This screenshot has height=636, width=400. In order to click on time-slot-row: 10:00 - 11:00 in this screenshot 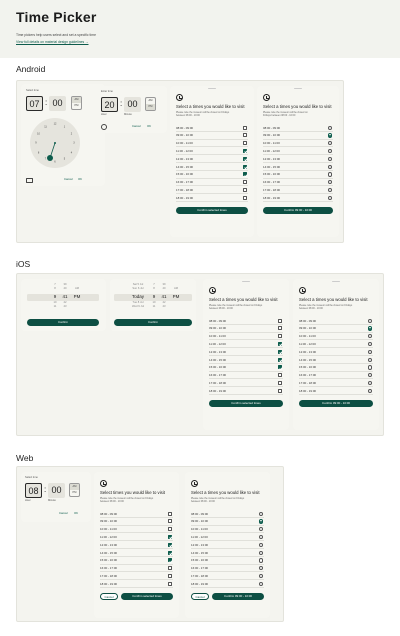, I will do `click(336, 337)`.